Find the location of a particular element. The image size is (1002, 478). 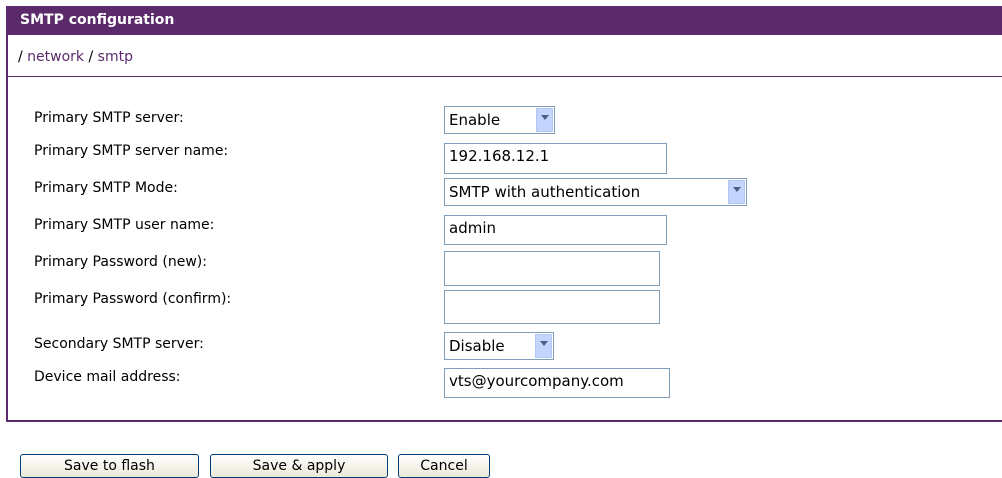

secondary-server-select: Disable is located at coordinates (499, 346).